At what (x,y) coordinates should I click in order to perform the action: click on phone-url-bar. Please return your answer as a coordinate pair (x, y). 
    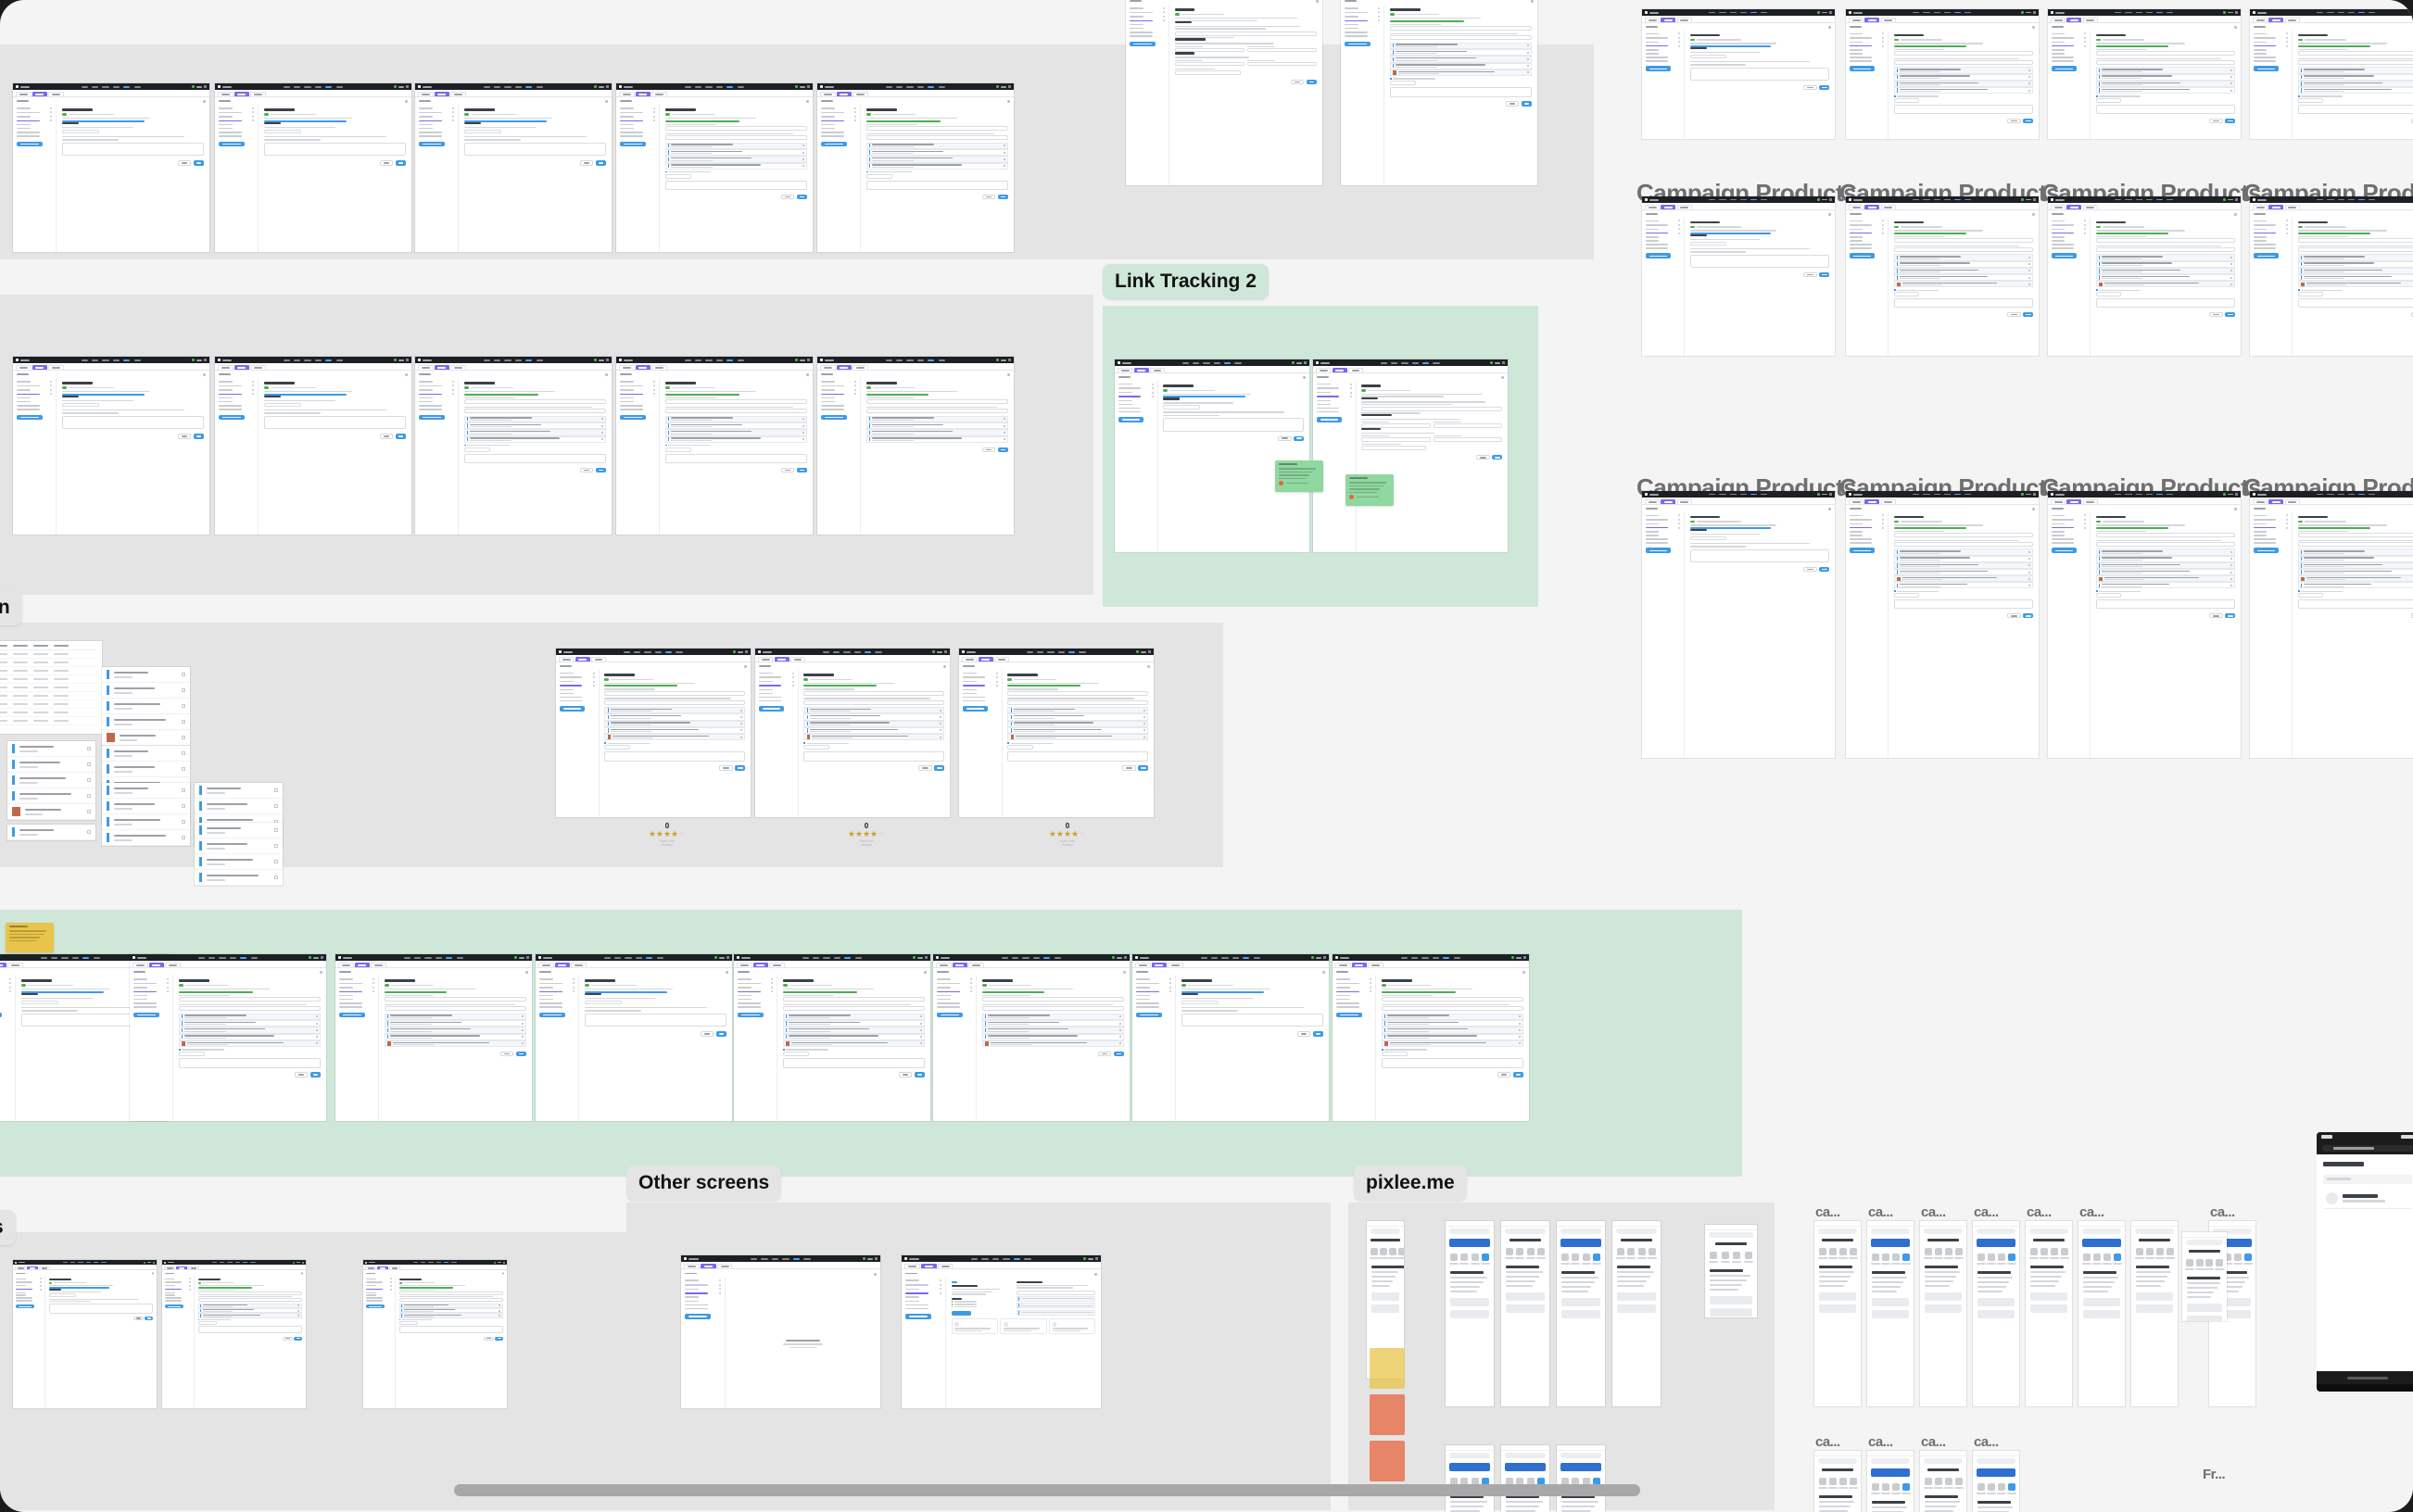
    Looking at the image, I should click on (1943, 1231).